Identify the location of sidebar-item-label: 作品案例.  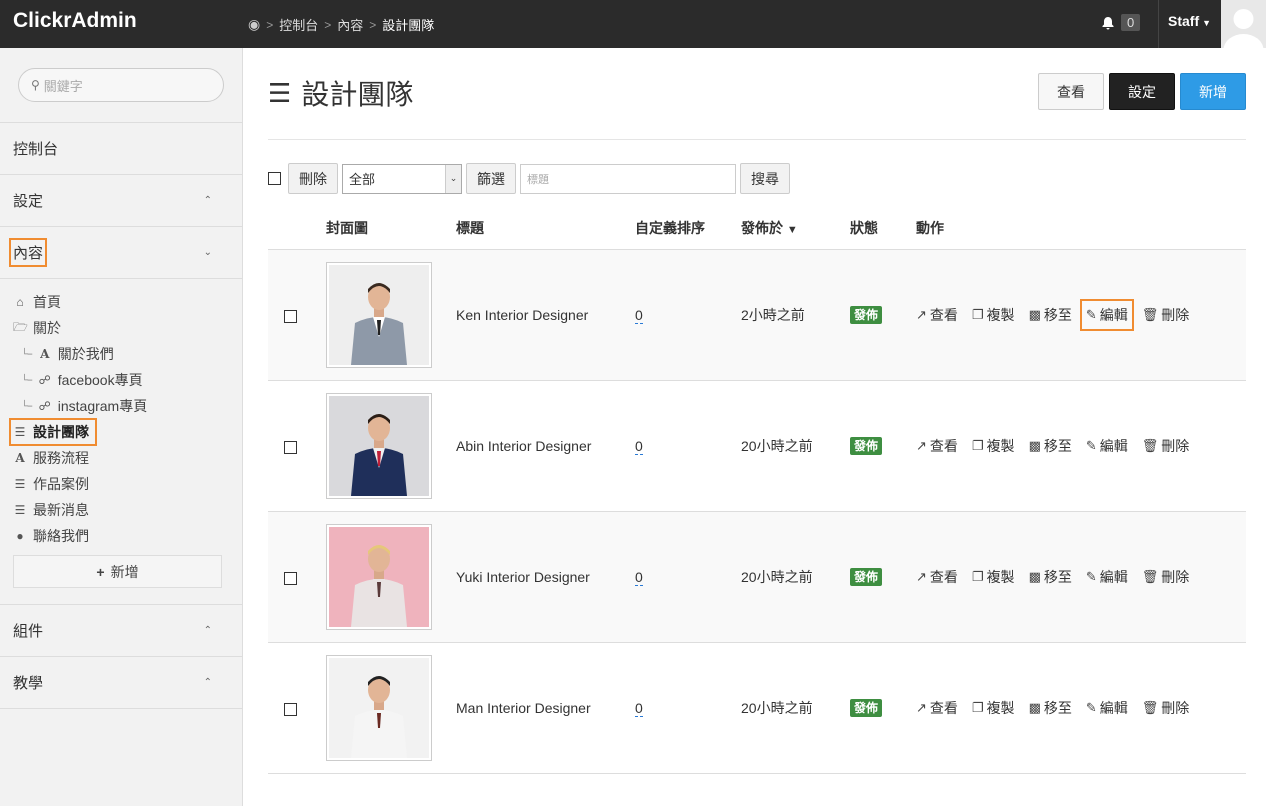
(61, 484).